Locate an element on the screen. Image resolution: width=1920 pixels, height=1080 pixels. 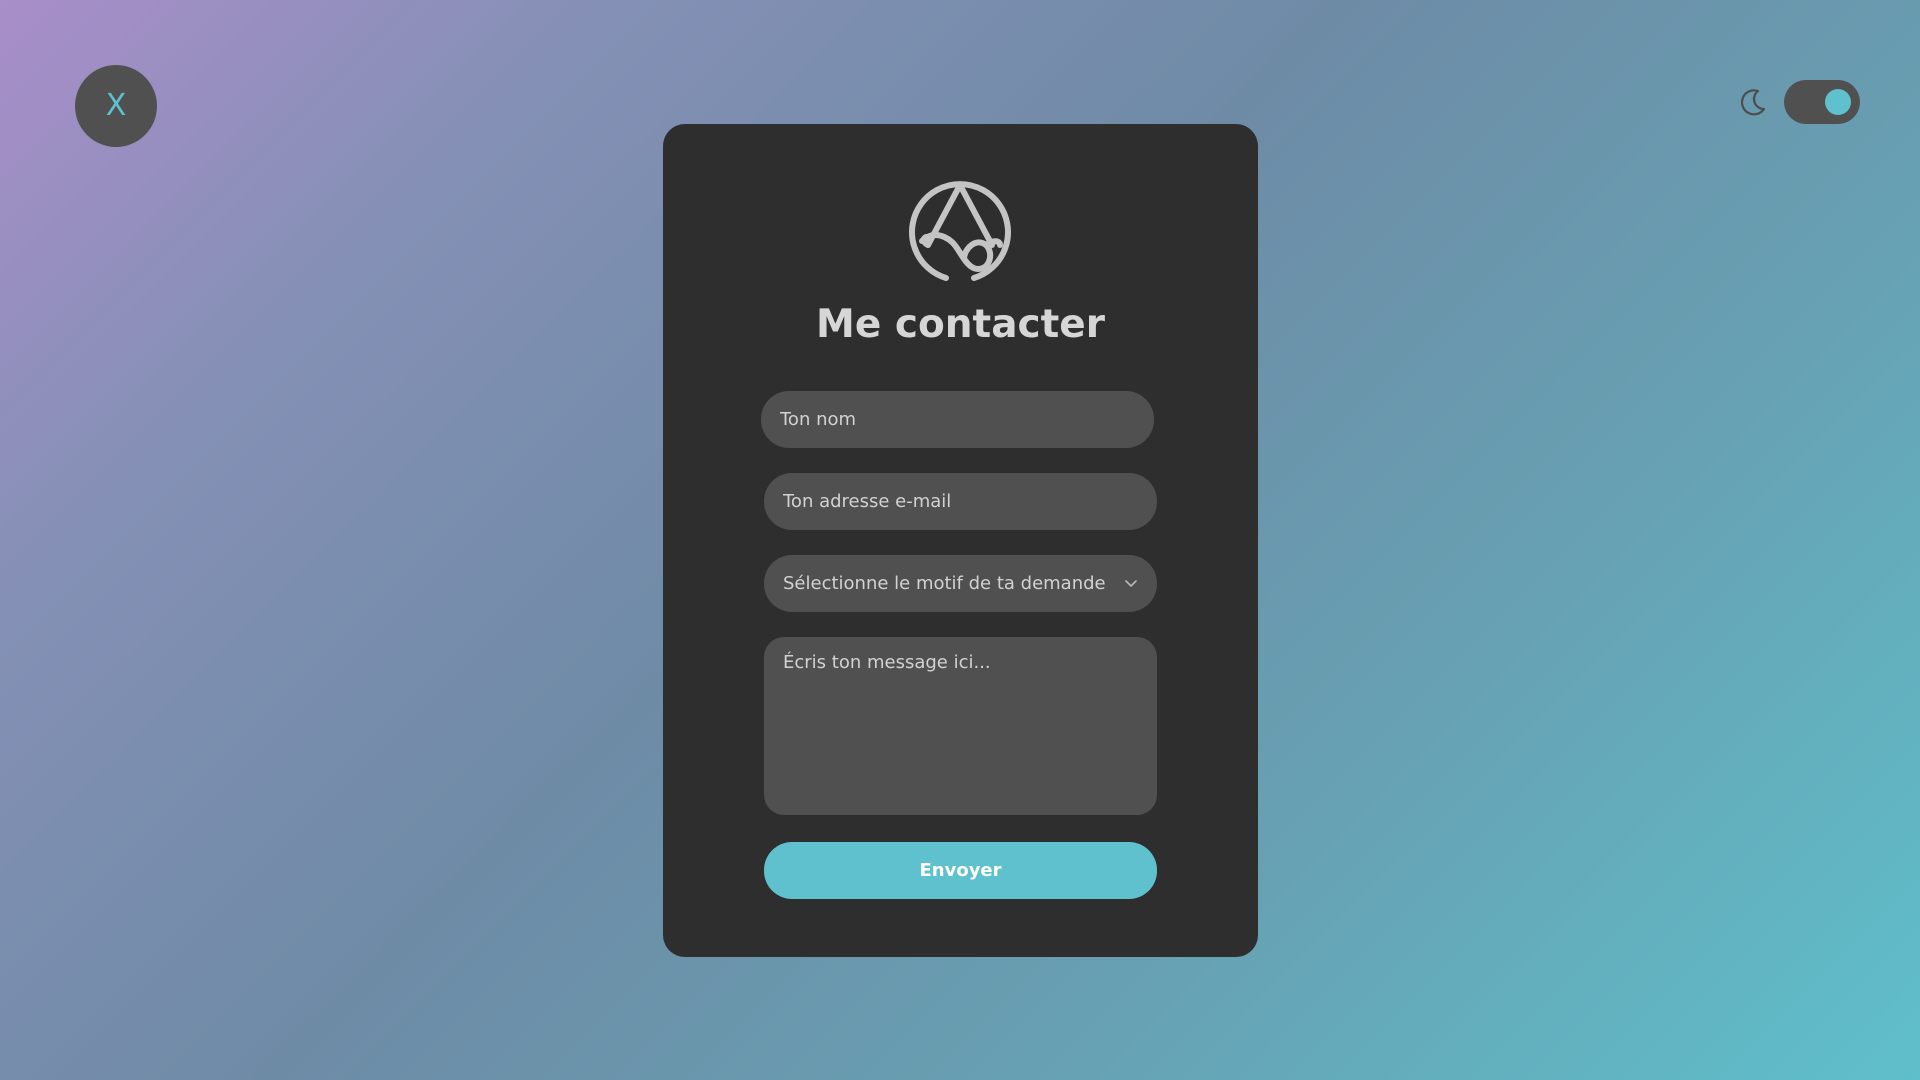
moon-icon is located at coordinates (1753, 102).